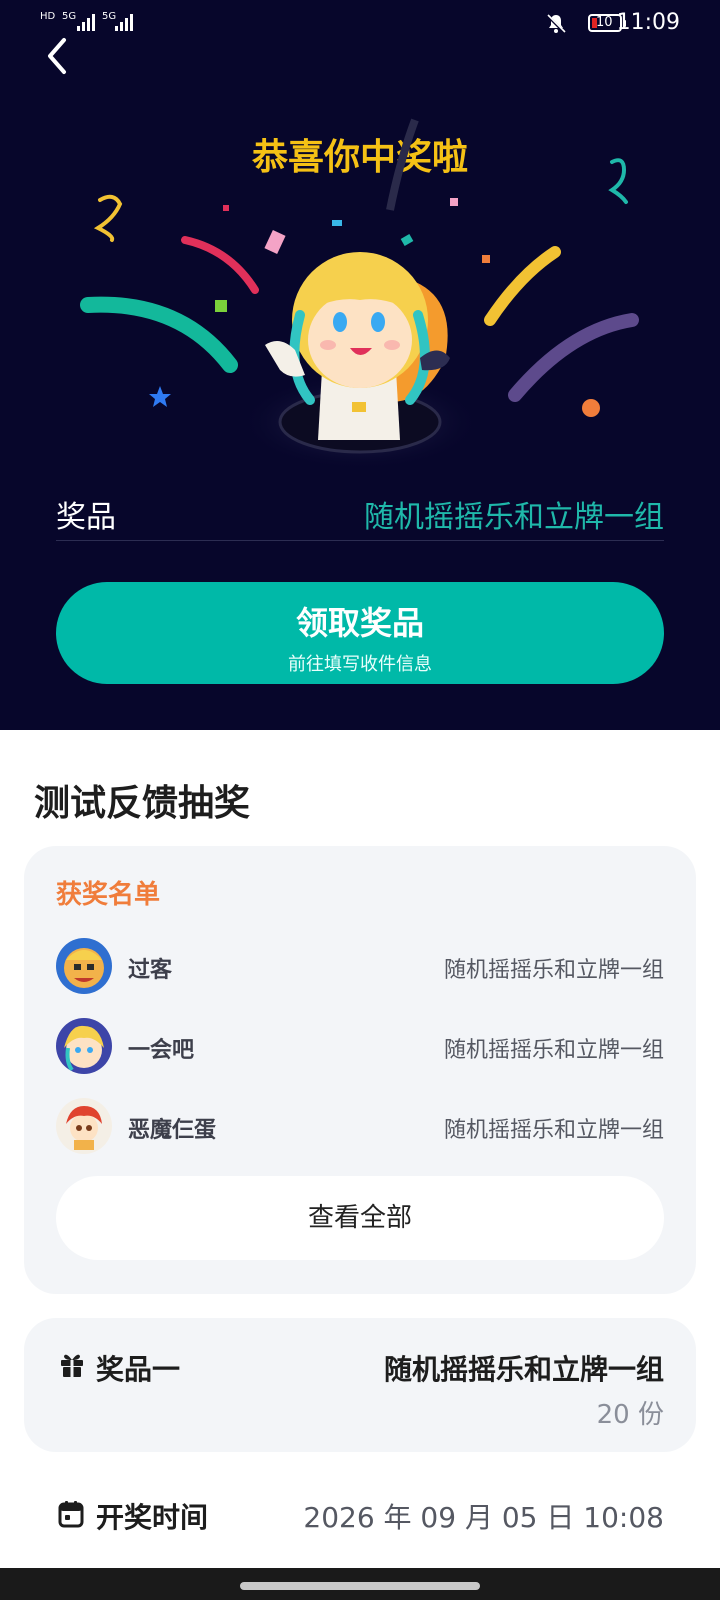 This screenshot has height=1600, width=720. Describe the element at coordinates (48, 16) in the screenshot. I see `hd-icon: HD` at that location.